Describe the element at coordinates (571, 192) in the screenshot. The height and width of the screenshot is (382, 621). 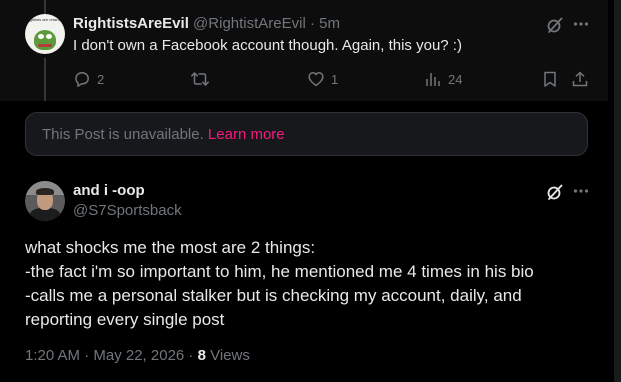
I see `main-top-icons` at that location.